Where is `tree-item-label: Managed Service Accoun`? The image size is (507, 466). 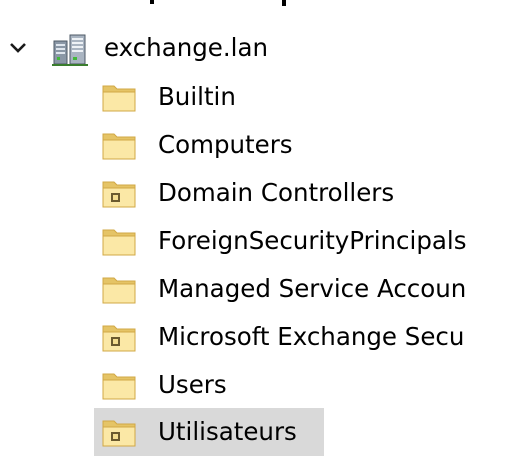 tree-item-label: Managed Service Accoun is located at coordinates (312, 288).